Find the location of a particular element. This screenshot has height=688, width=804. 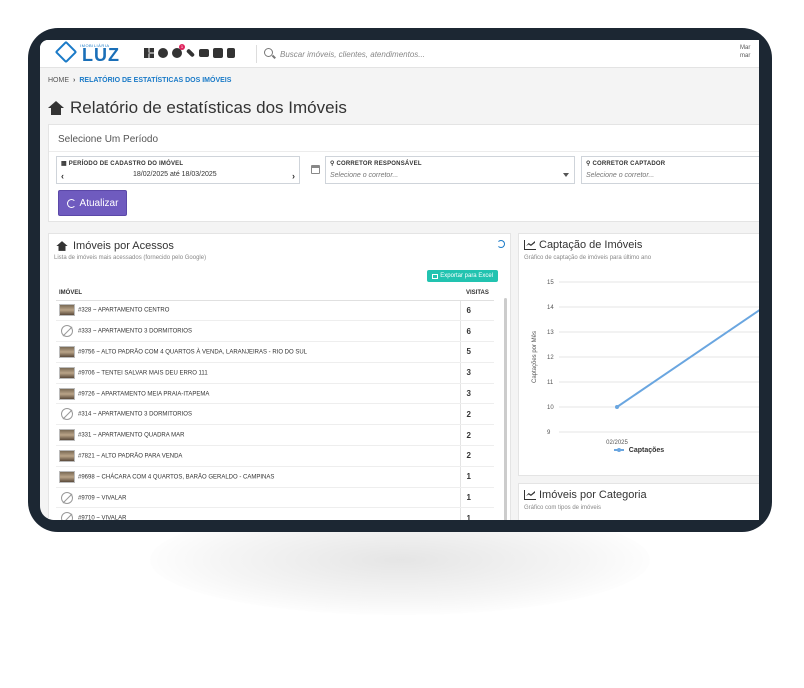

property-cell: #9706 ~ TENTEI SALVAR MAIS DEU ERRO 111 is located at coordinates (258, 373).